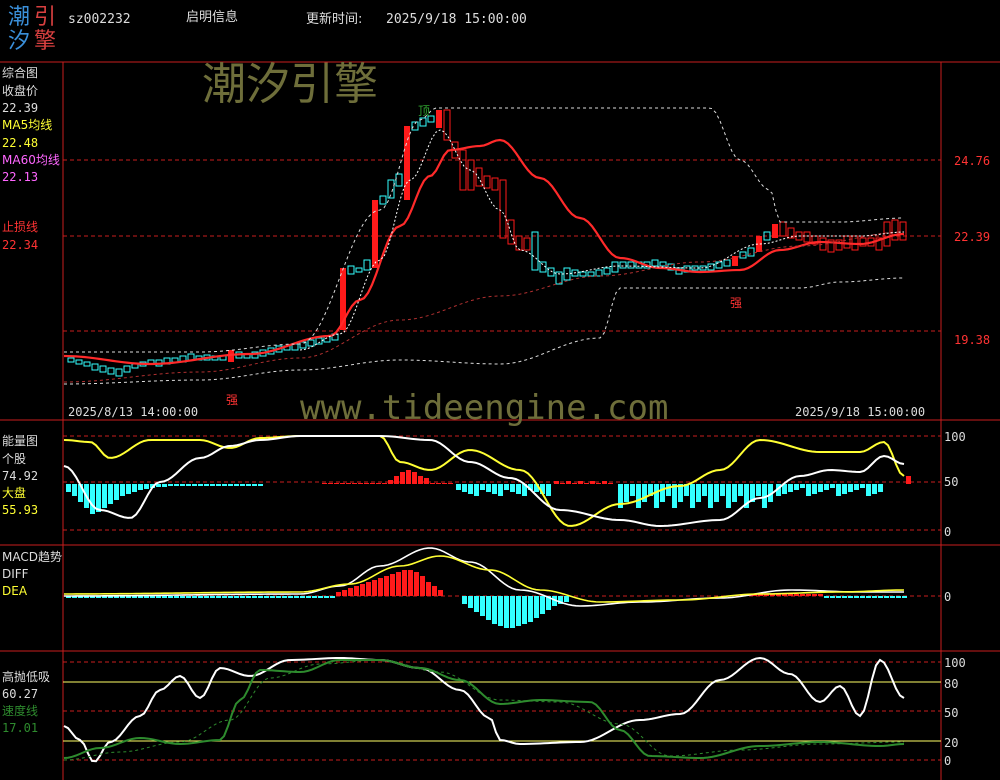 Image resolution: width=1000 pixels, height=780 pixels. I want to click on ma5-value: 22.48, so click(20, 143).